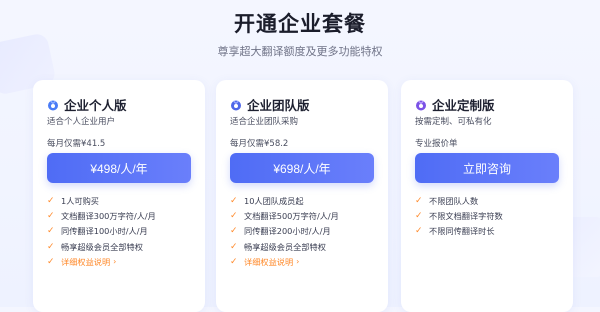 This screenshot has width=600, height=312. I want to click on feature-item: ✓ 文档翻译500万字符/人/月, so click(284, 215).